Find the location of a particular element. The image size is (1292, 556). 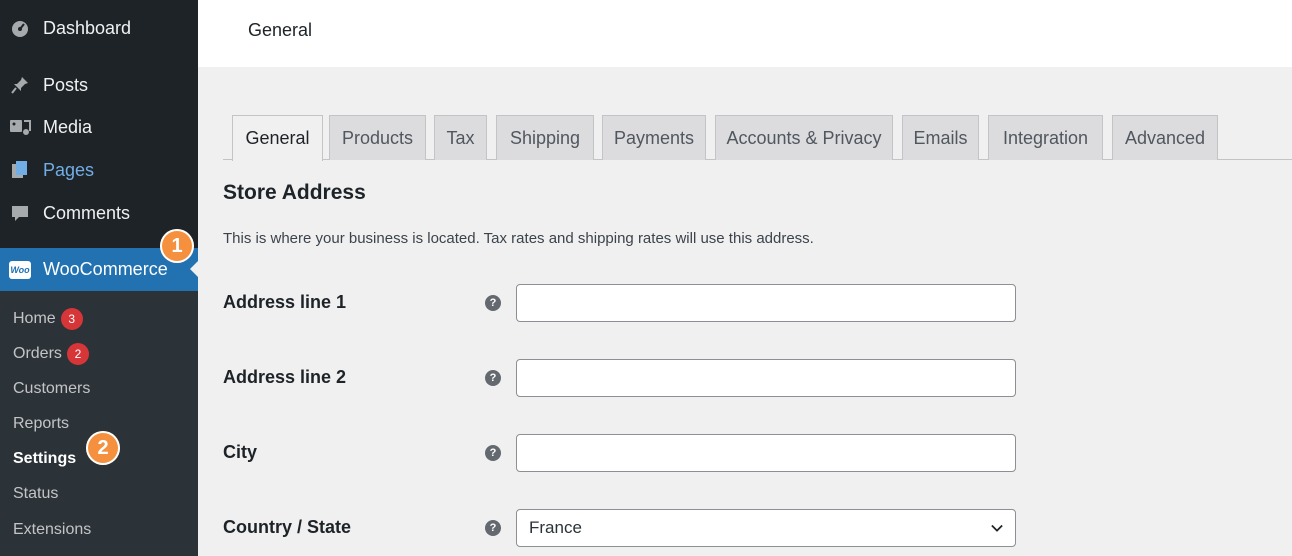

submenu-extensions: Extensions is located at coordinates (52, 530).